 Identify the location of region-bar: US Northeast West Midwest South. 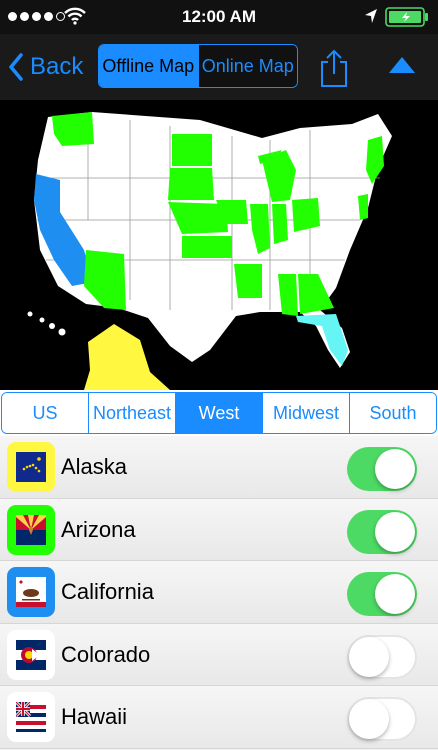
(219, 413).